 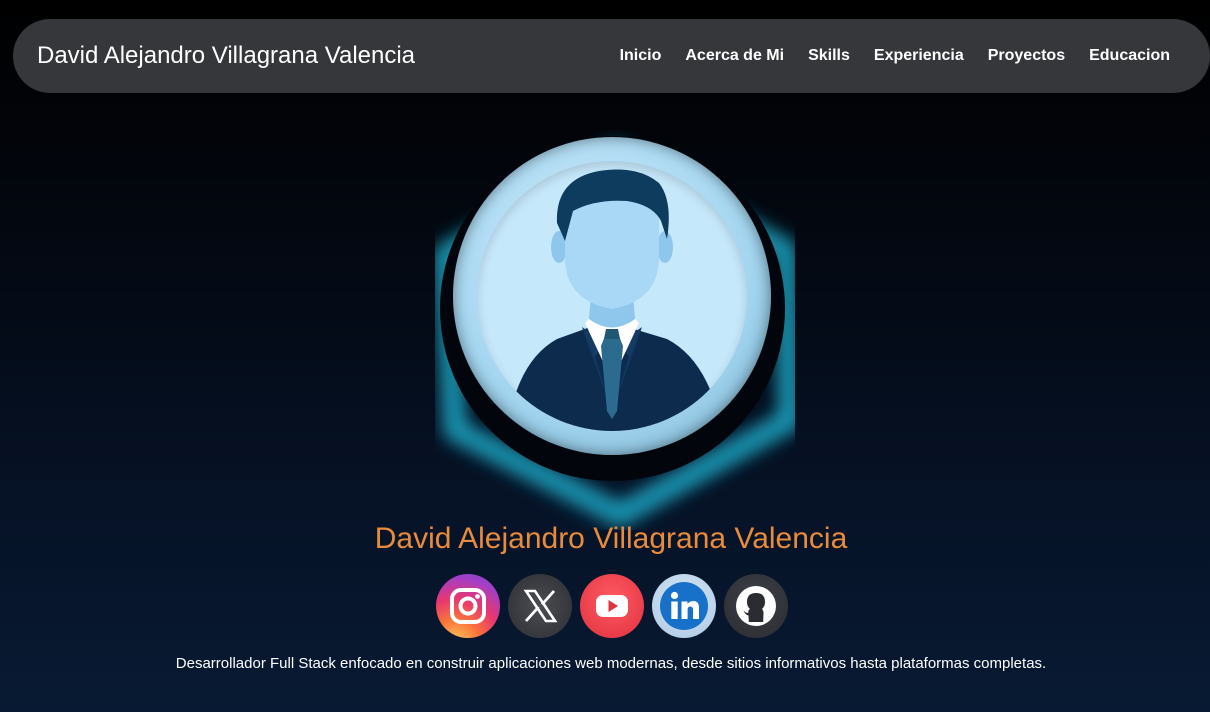 What do you see at coordinates (614, 300) in the screenshot?
I see `businessman-avatar-icon` at bounding box center [614, 300].